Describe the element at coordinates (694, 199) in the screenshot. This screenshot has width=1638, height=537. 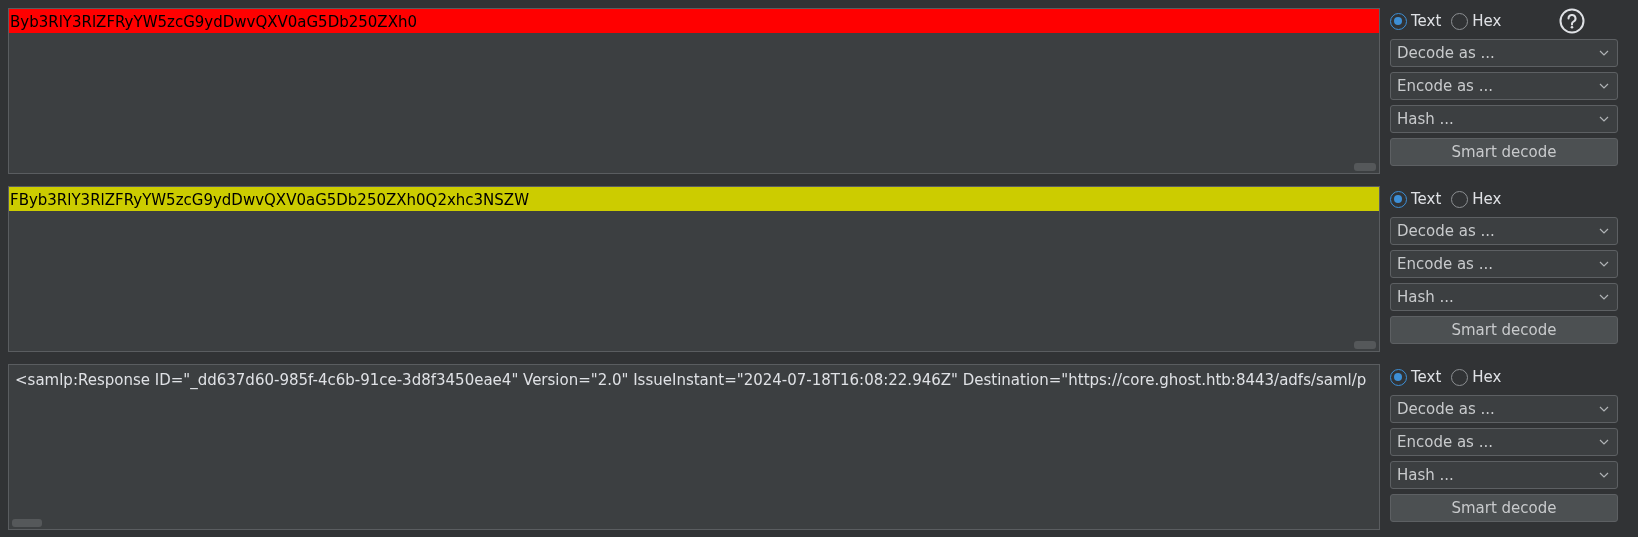
I see `editor-text: FByb3RlY3RlZFRyYW5zcG9ydDwvQXV0aG5Db250ZXh0Q2xhc3NSZW` at that location.